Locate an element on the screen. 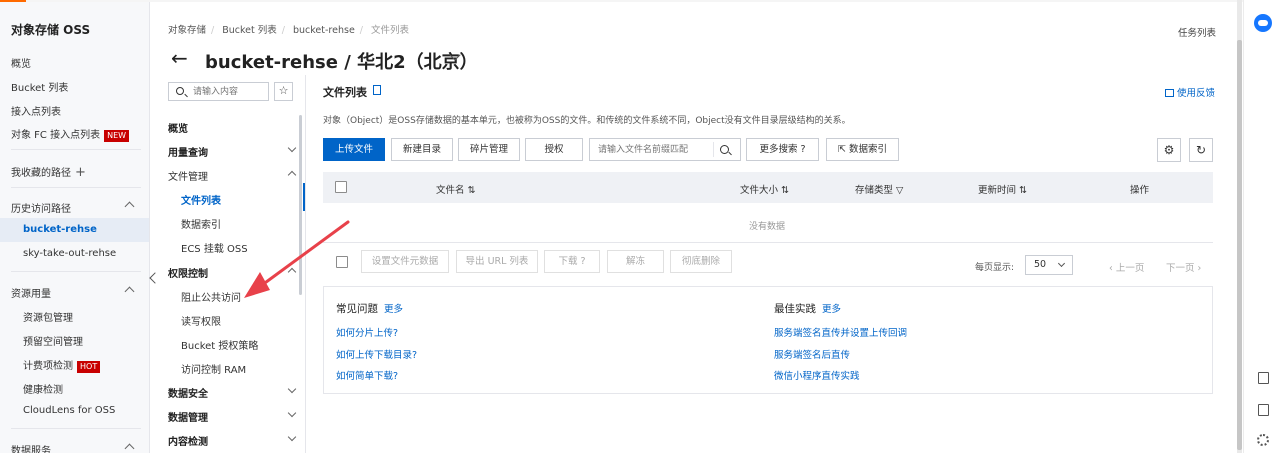 The width and height of the screenshot is (1280, 453). permanent-delete-button: 彻底删除 is located at coordinates (701, 261).